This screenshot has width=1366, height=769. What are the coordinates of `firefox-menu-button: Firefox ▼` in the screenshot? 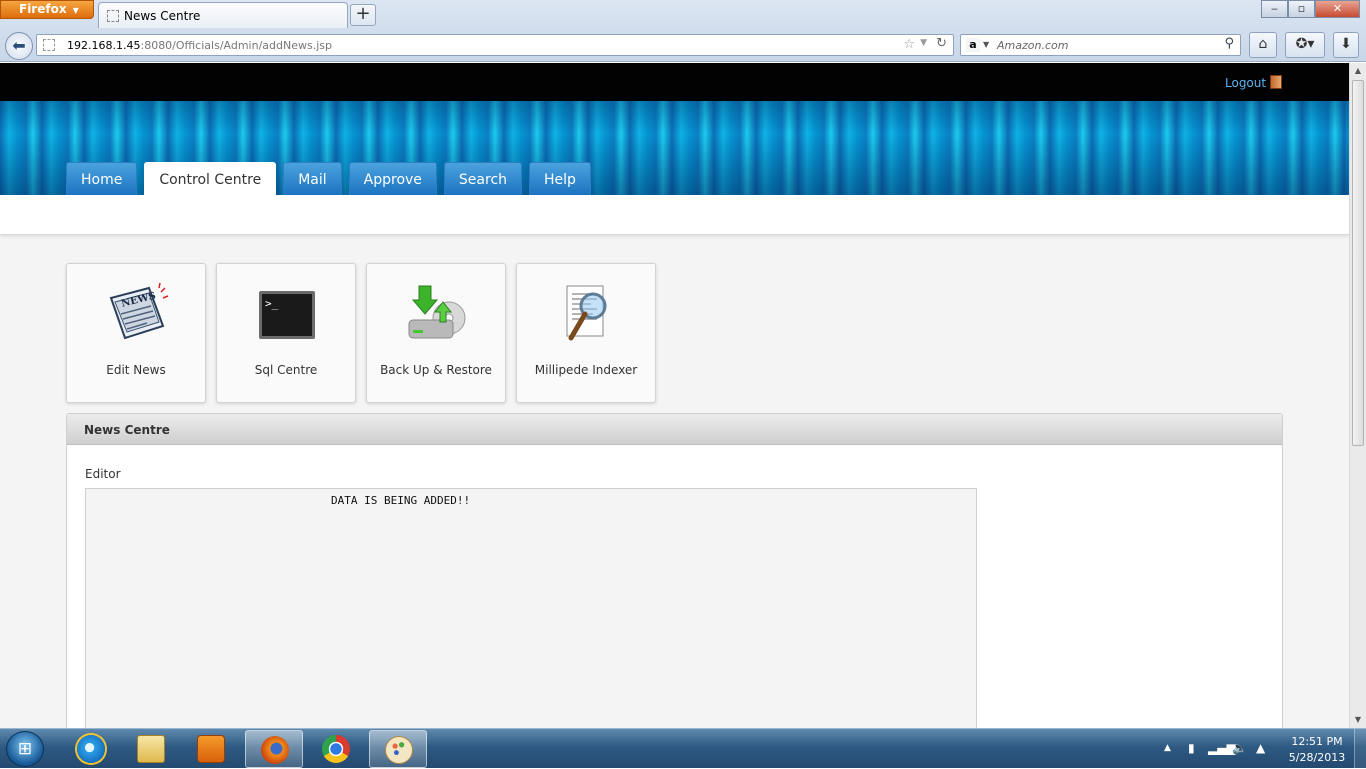 It's located at (47, 9).